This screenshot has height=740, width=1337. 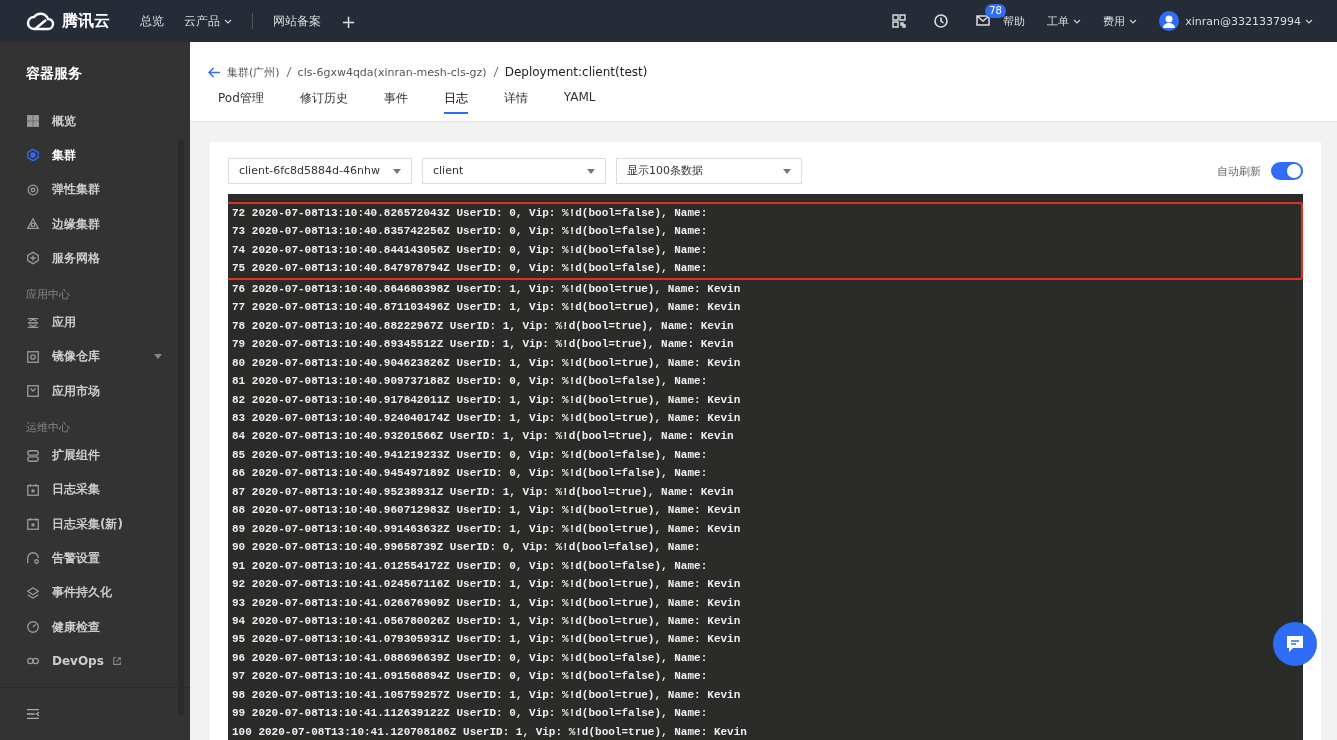 I want to click on alarm-icon, so click(x=33, y=558).